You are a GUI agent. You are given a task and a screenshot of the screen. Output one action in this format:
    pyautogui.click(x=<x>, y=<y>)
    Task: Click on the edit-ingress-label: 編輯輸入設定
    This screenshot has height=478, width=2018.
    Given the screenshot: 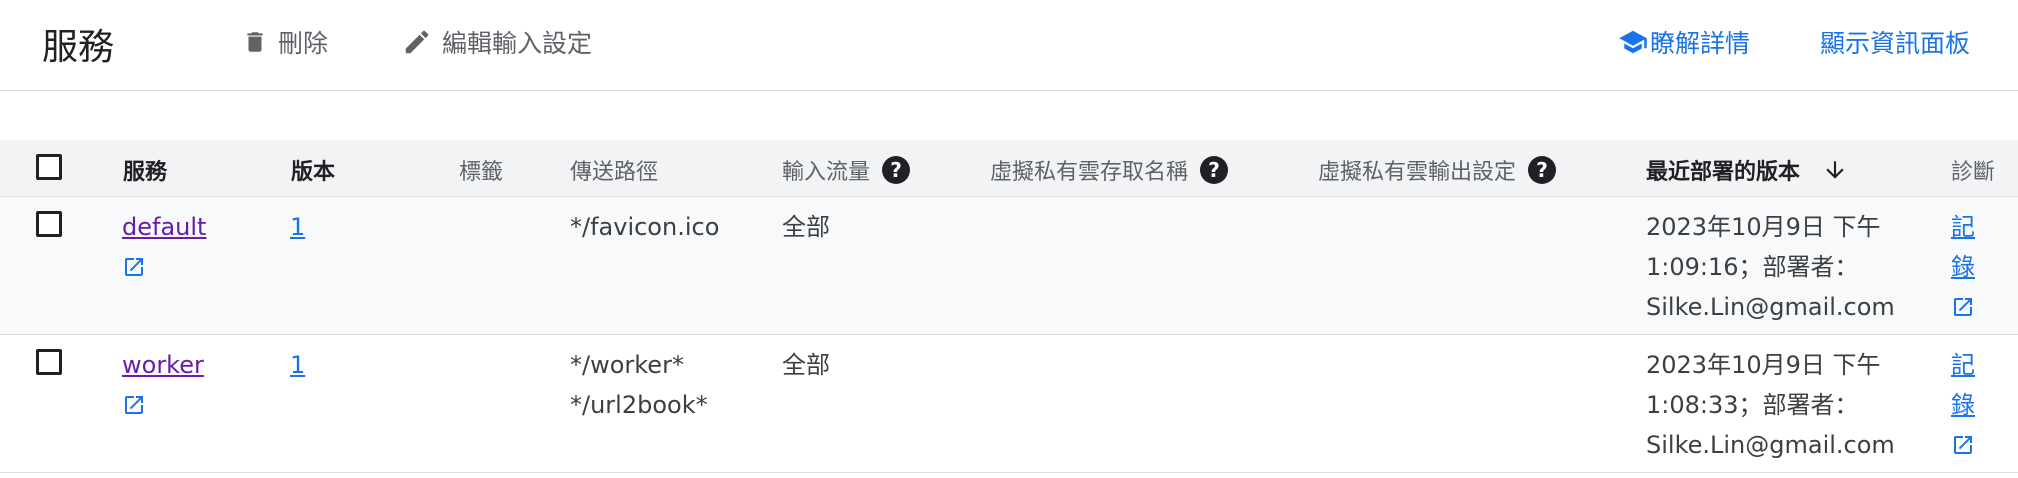 What is the action you would take?
    pyautogui.click(x=517, y=43)
    